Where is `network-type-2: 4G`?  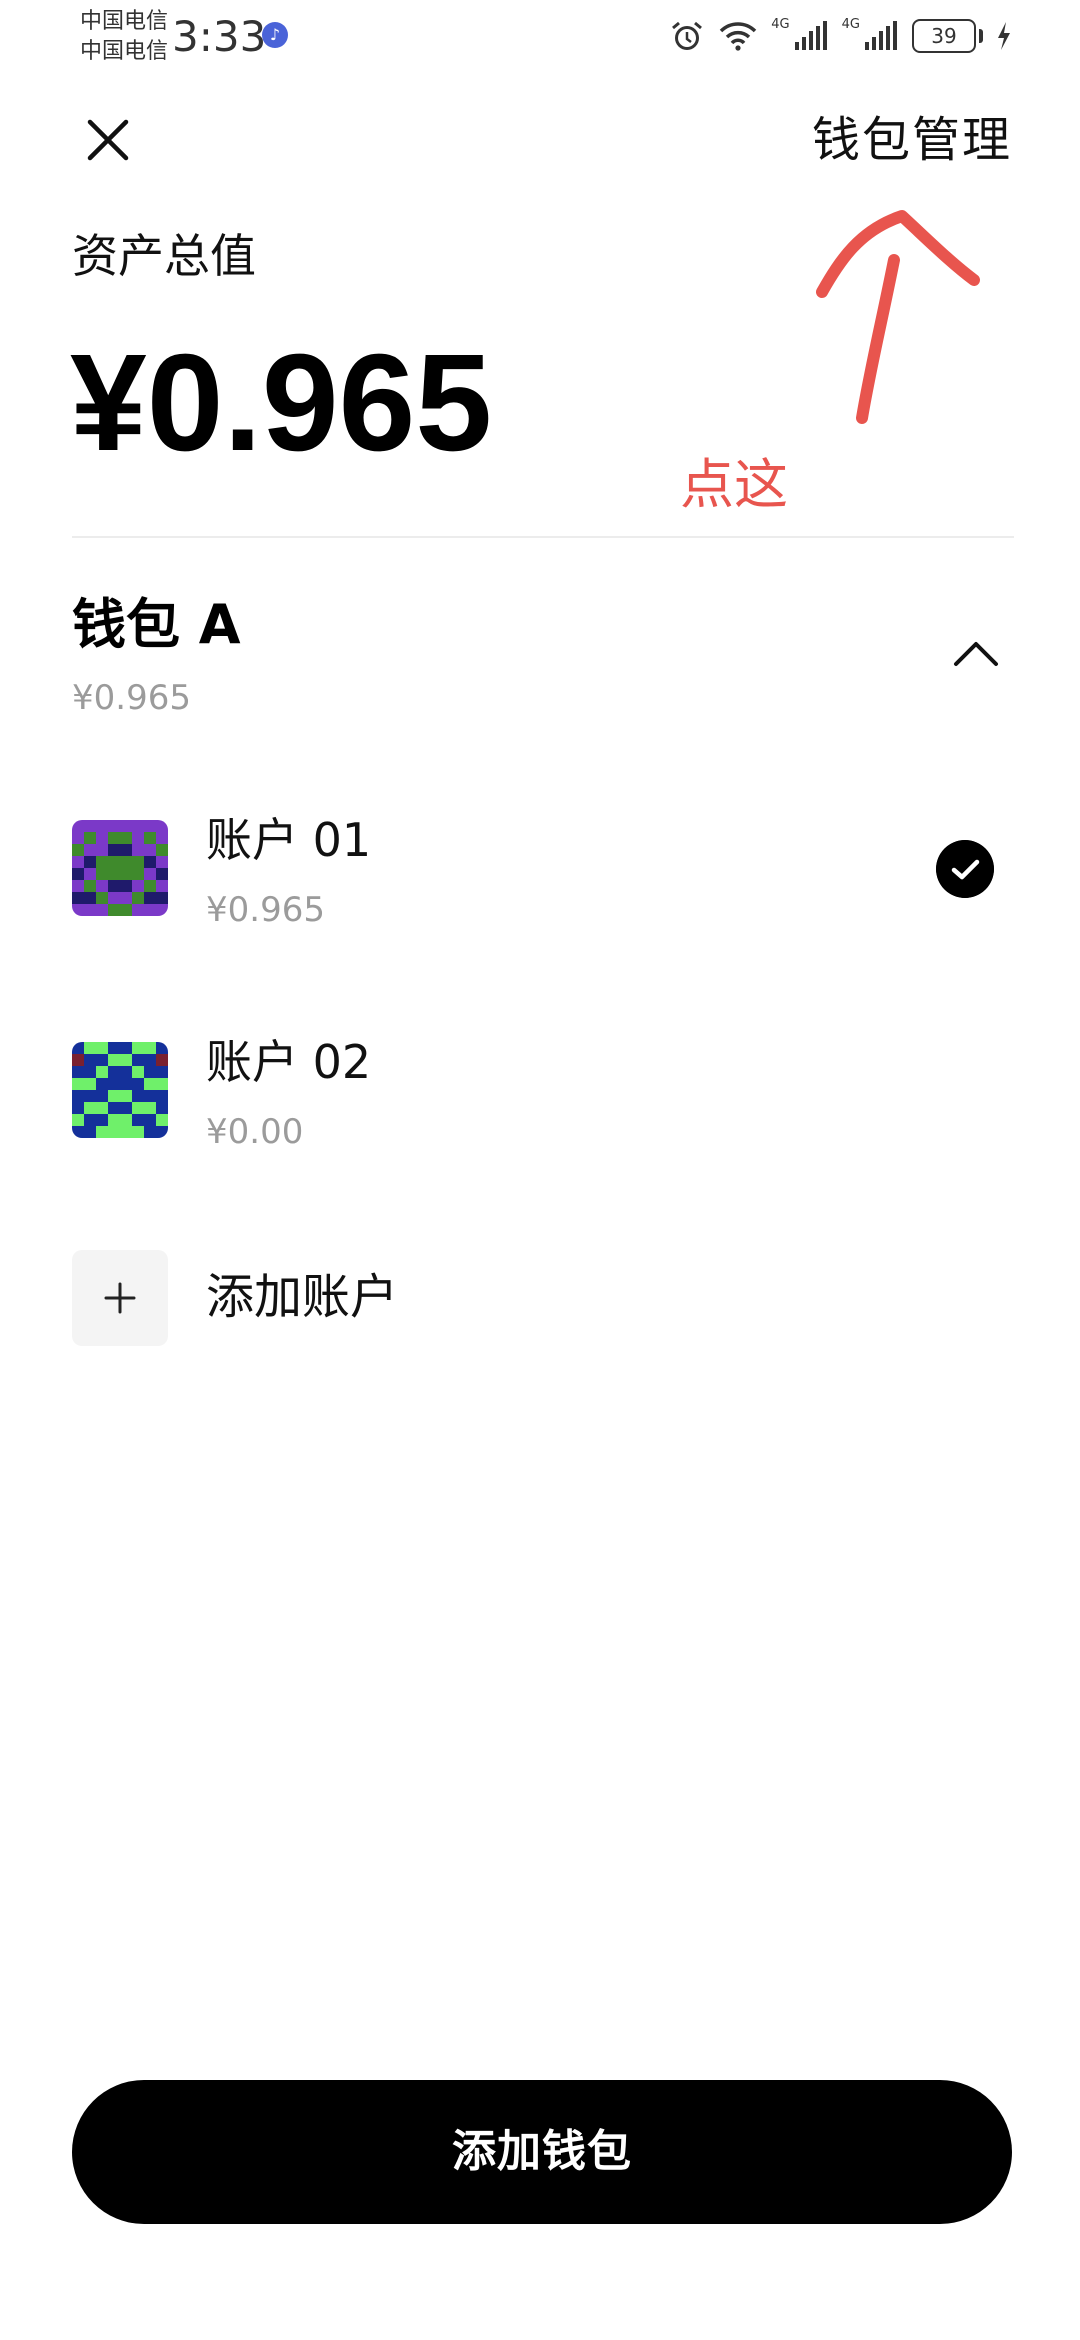 network-type-2: 4G is located at coordinates (850, 24).